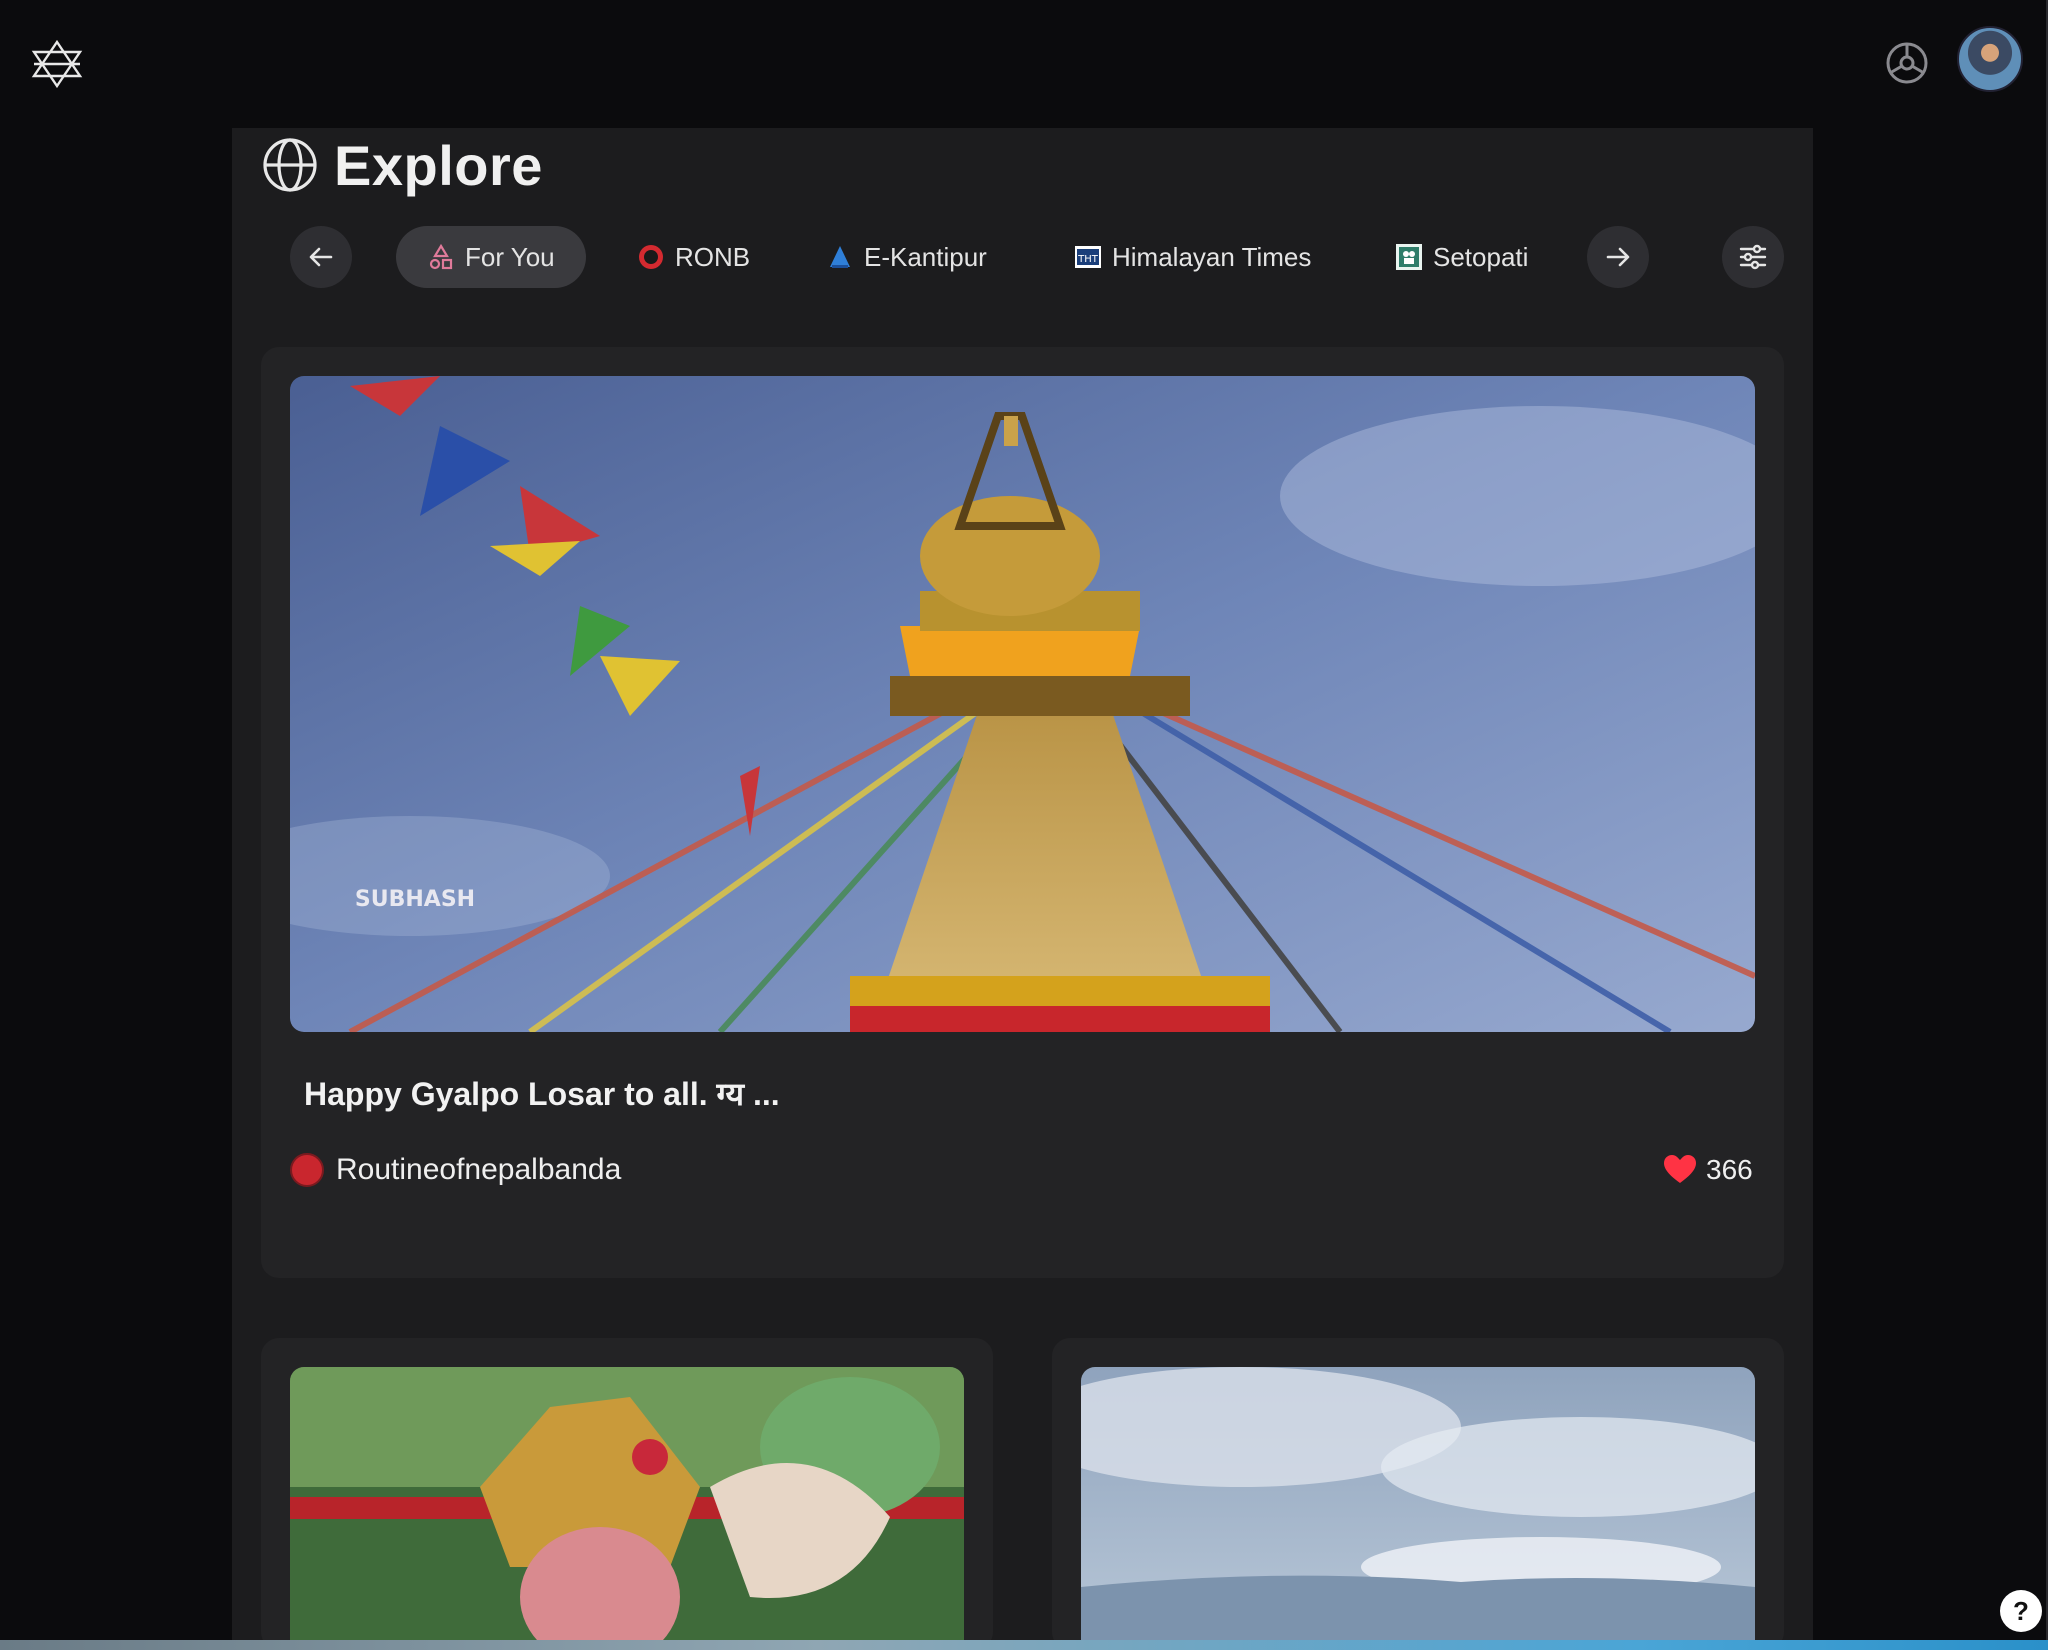  Describe the element at coordinates (1729, 1169) in the screenshot. I see `likes-value: 366` at that location.